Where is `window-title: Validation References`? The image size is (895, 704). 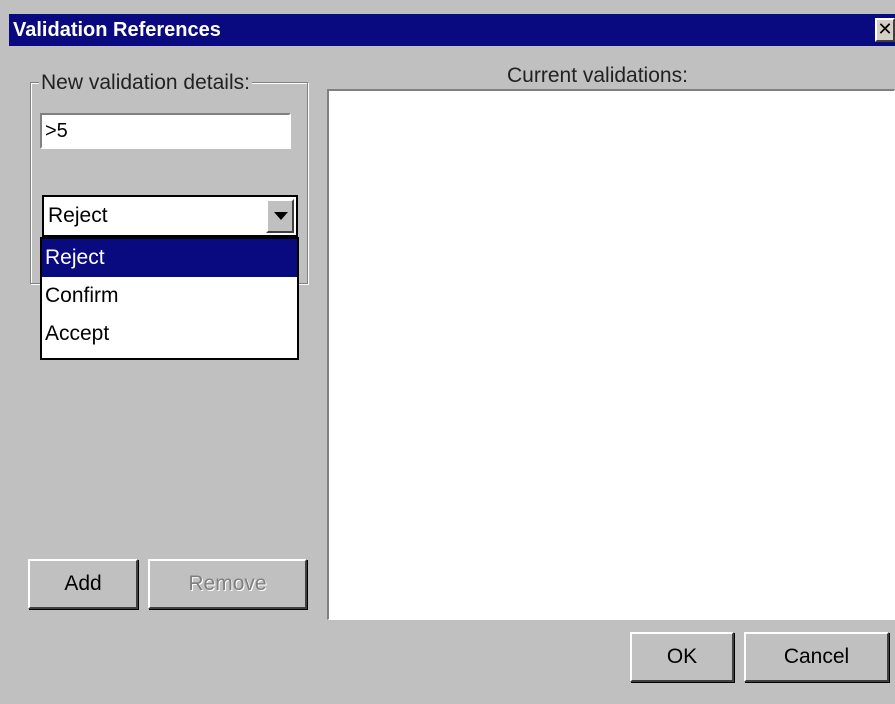 window-title: Validation References is located at coordinates (117, 30).